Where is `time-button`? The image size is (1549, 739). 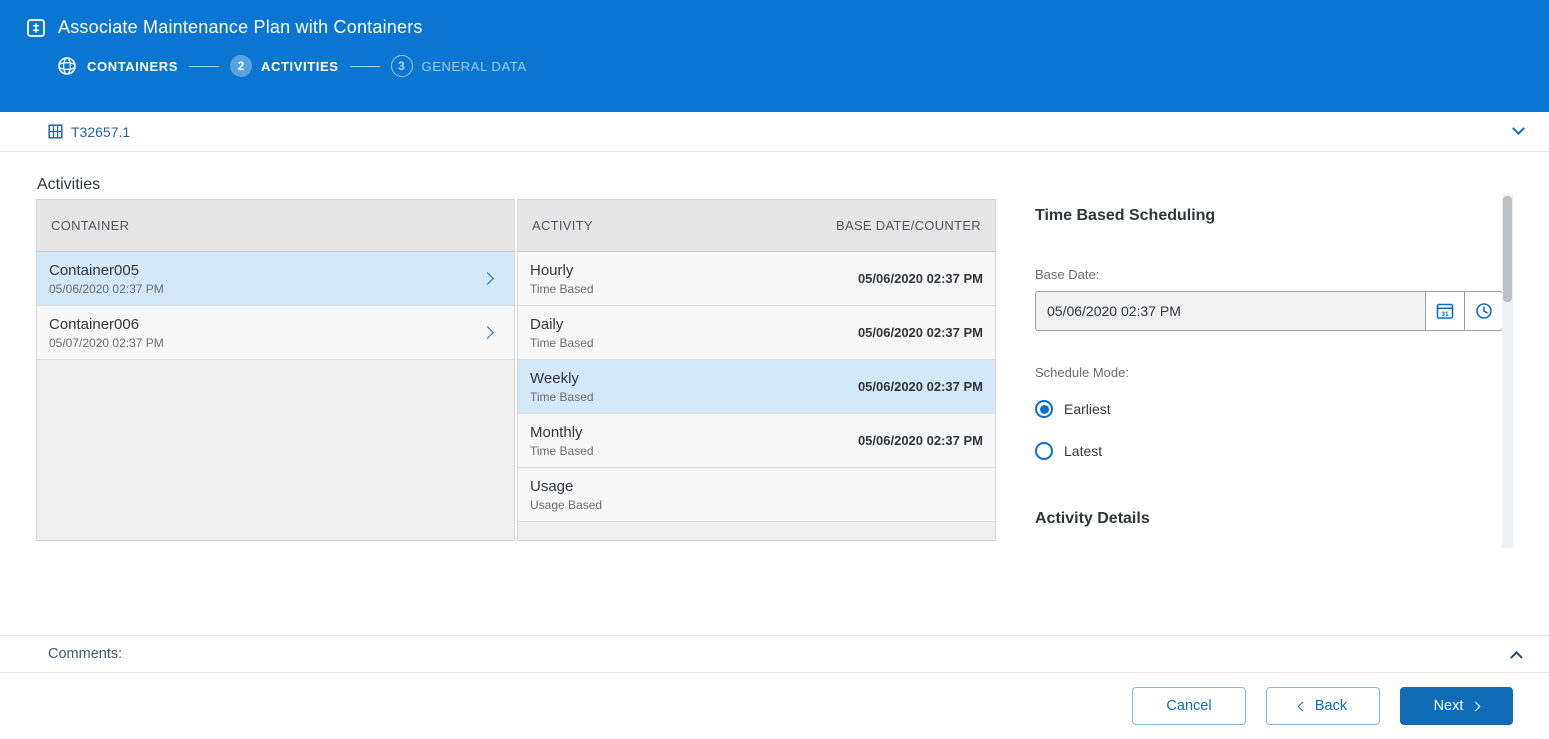
time-button is located at coordinates (1483, 311).